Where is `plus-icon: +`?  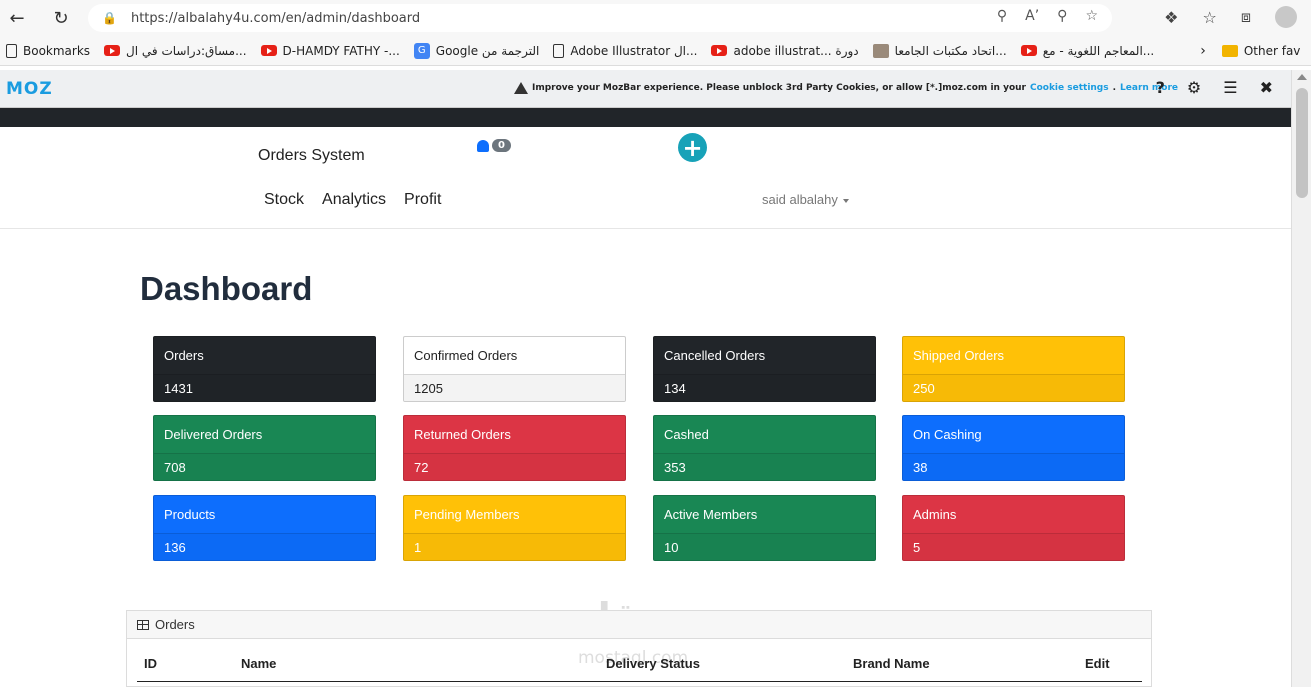 plus-icon: + is located at coordinates (692, 147).